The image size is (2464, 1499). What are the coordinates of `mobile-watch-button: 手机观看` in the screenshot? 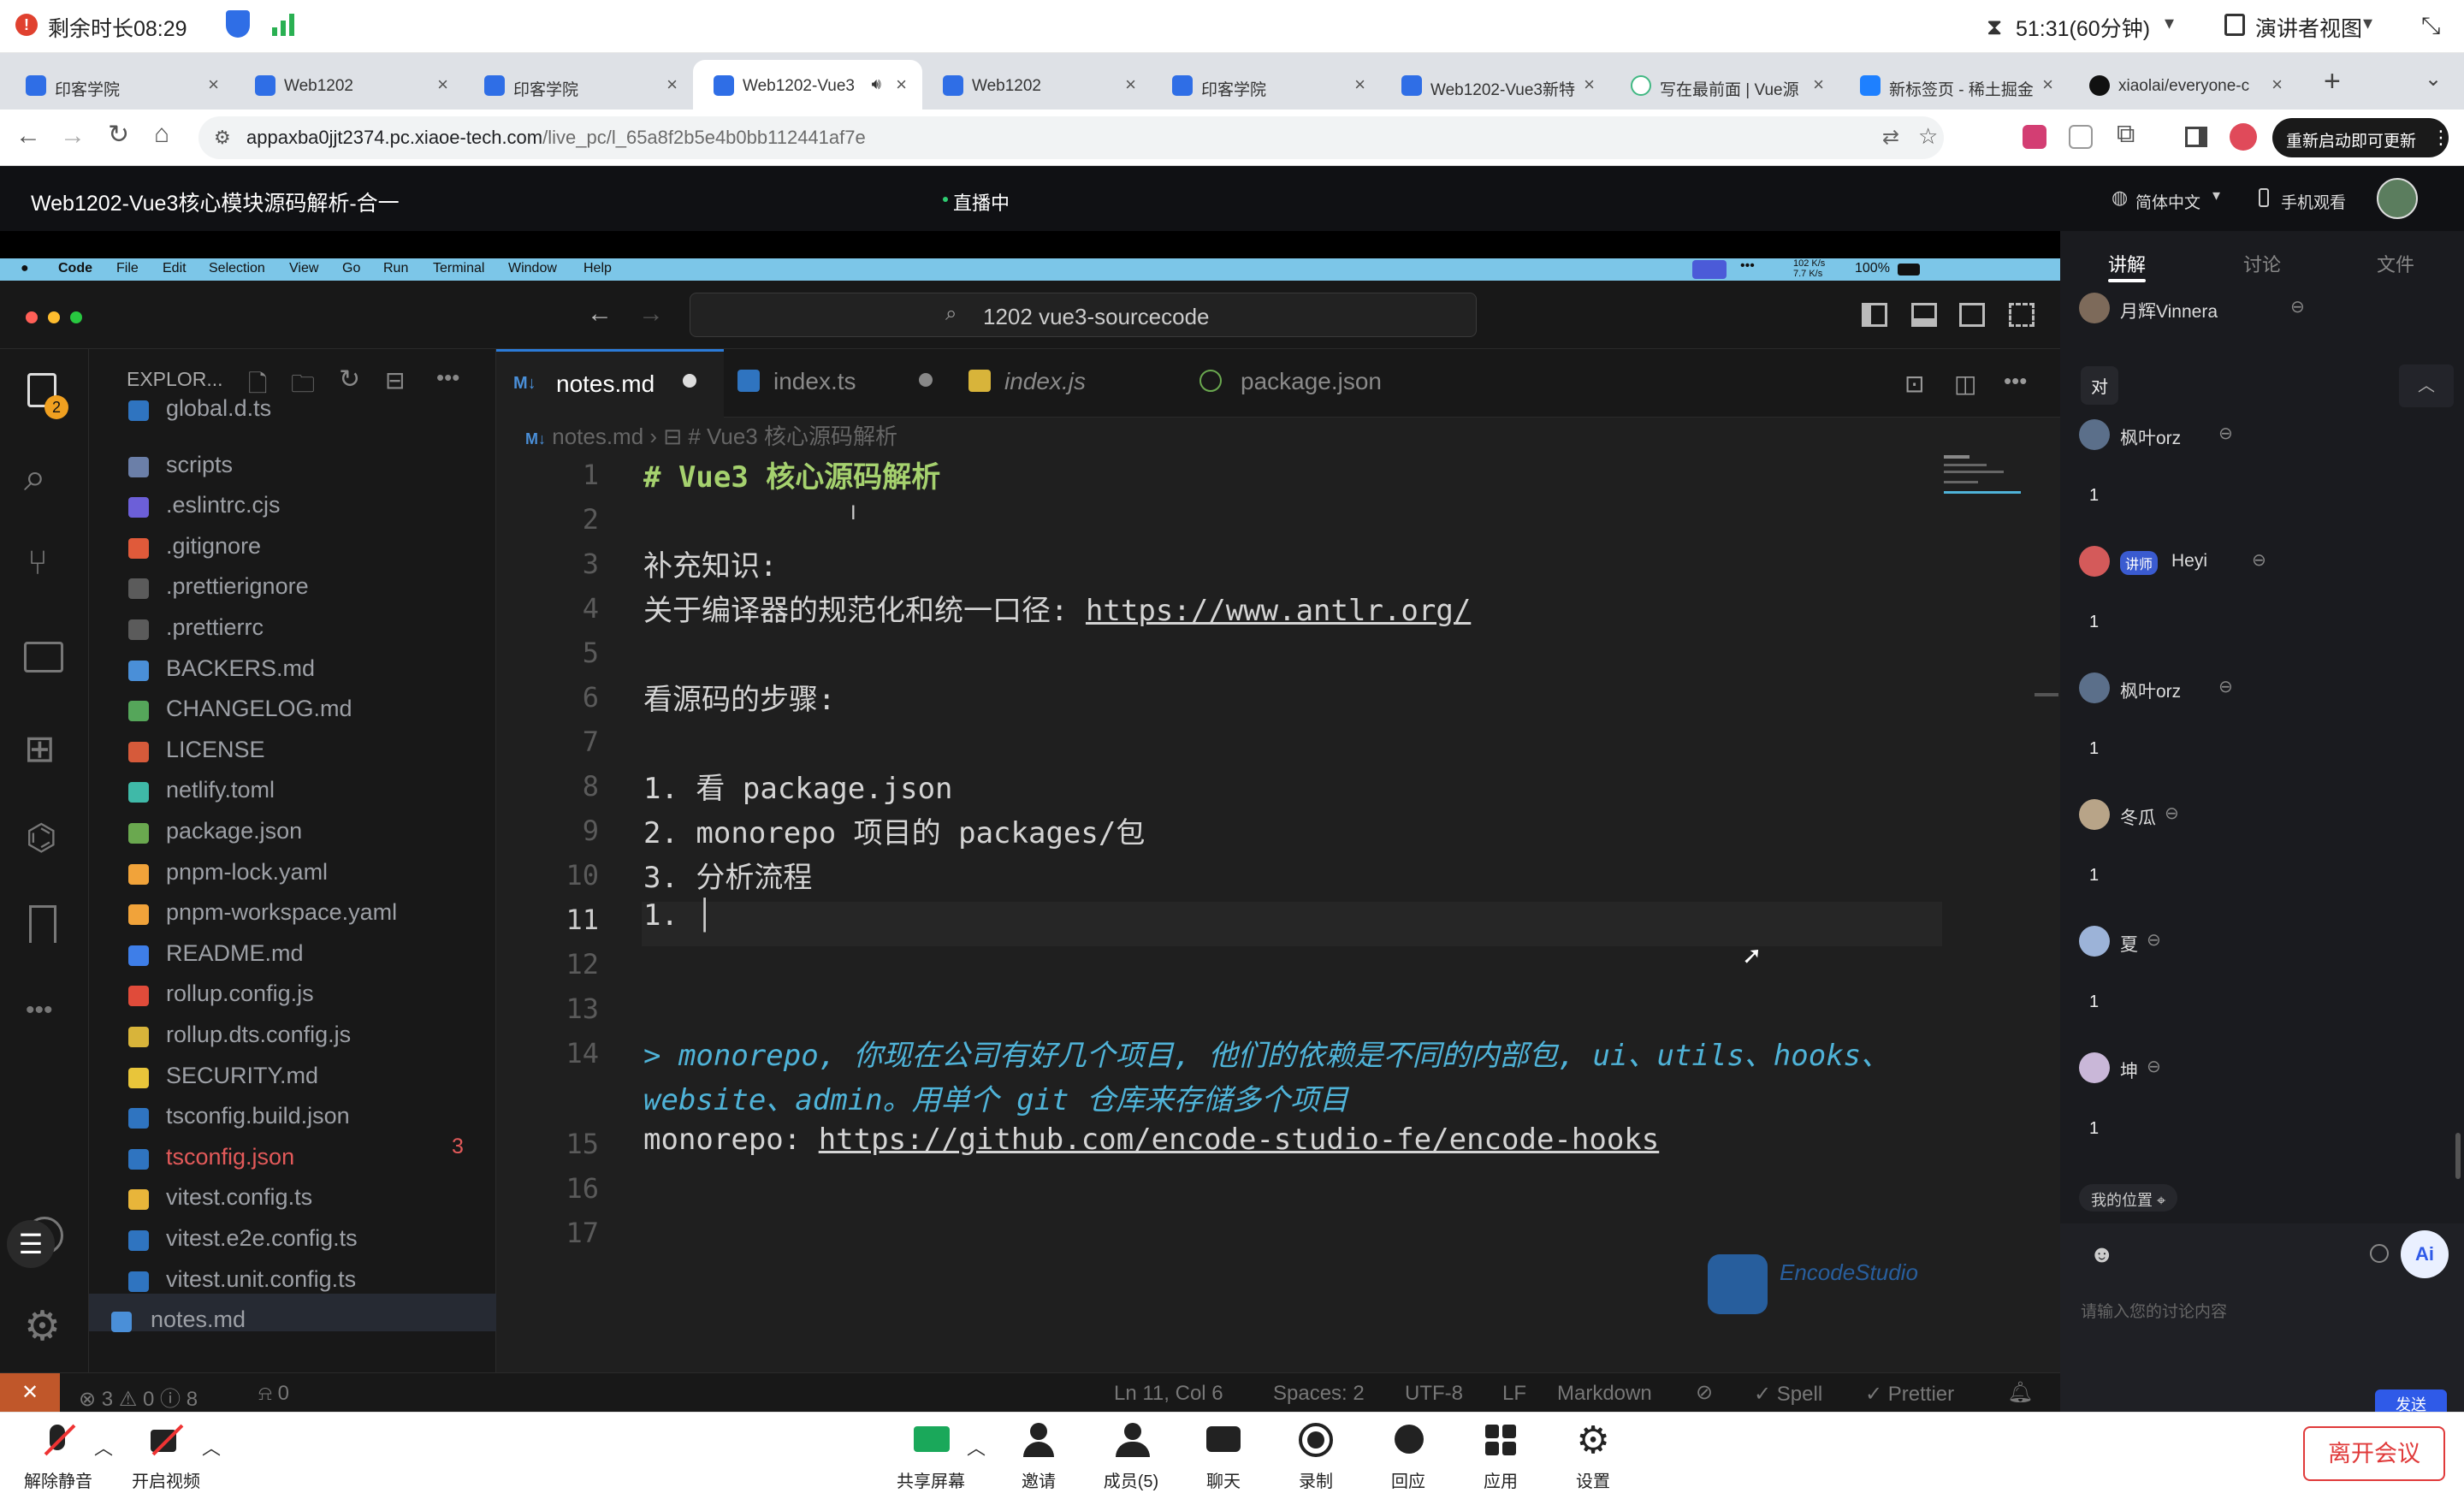 It's located at (2313, 201).